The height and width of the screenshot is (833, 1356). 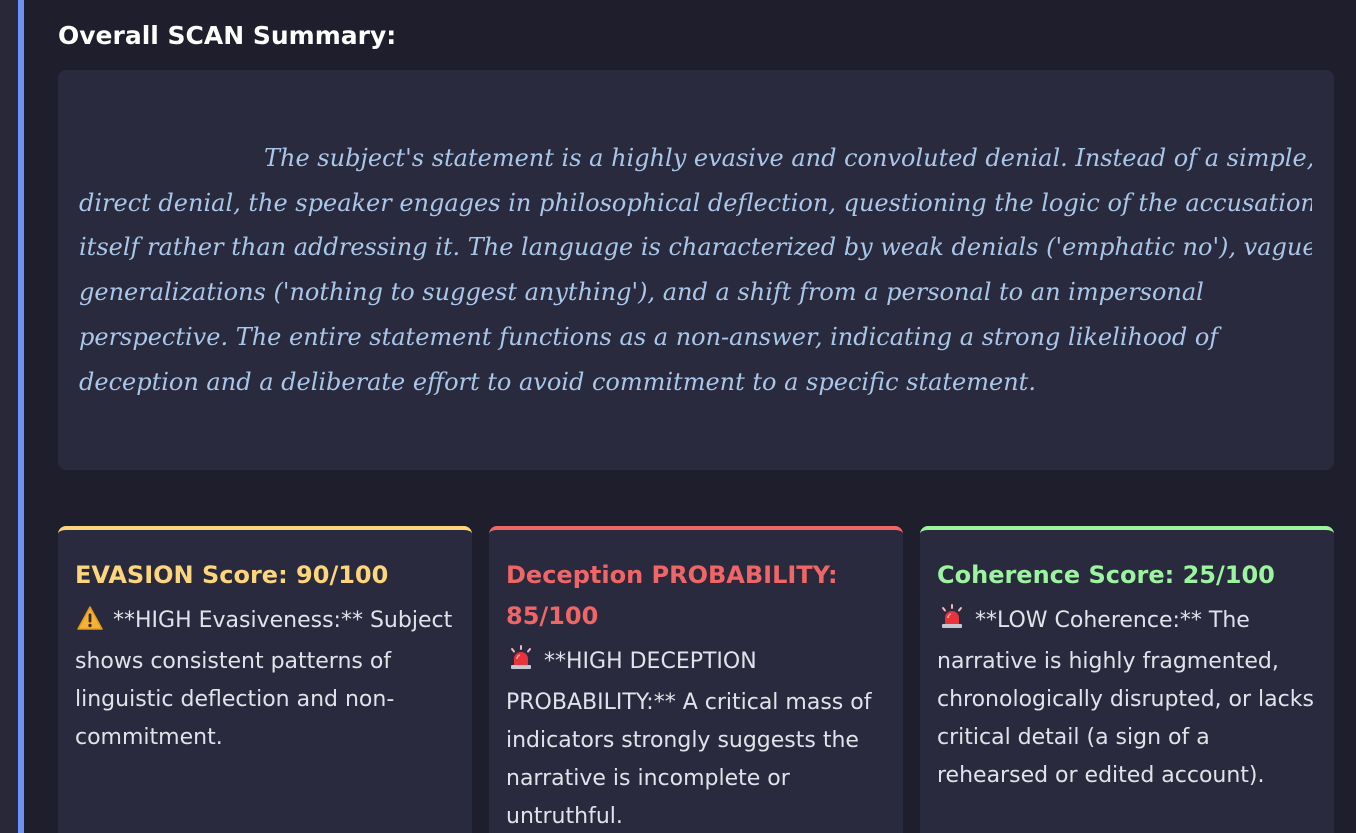 I want to click on card-body-line: **HIGH DECEPTION, so click(x=650, y=661).